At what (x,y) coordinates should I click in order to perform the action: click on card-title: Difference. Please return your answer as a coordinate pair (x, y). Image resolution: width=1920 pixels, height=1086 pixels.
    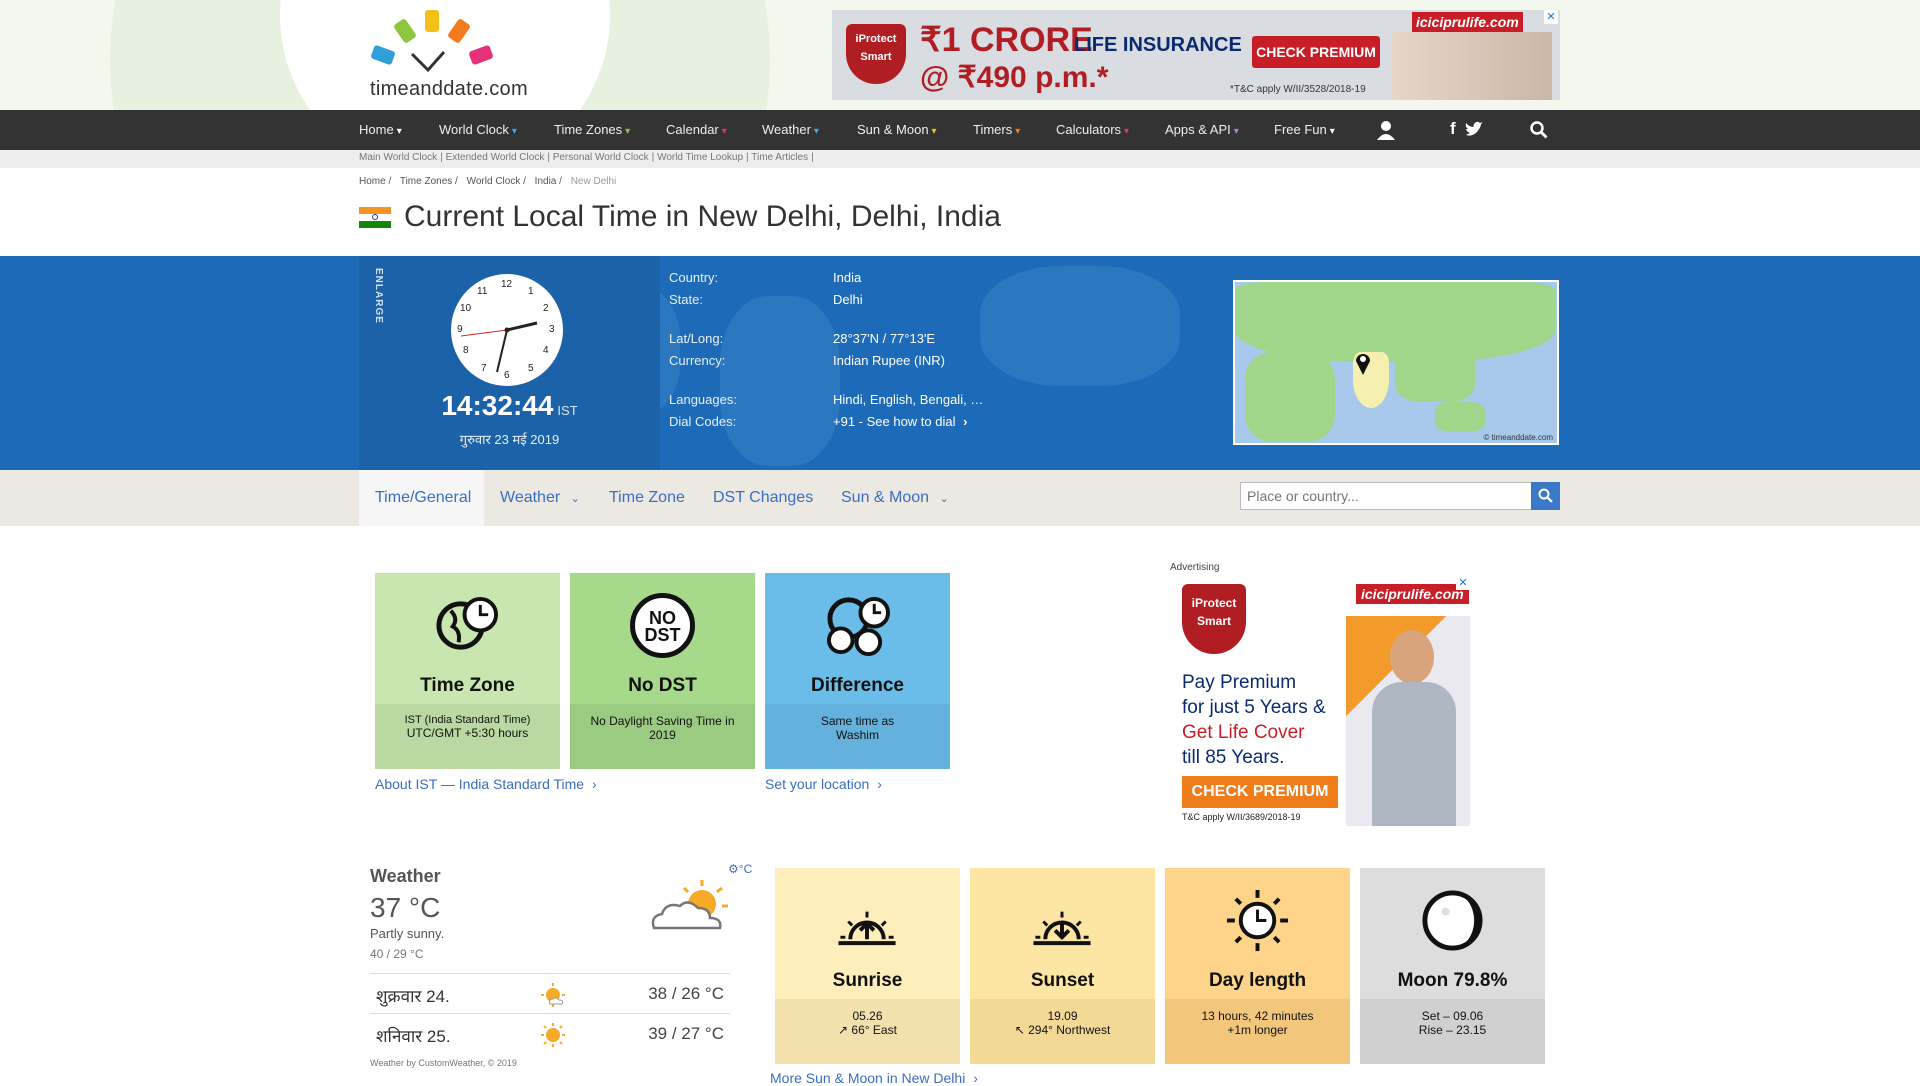
    Looking at the image, I should click on (857, 685).